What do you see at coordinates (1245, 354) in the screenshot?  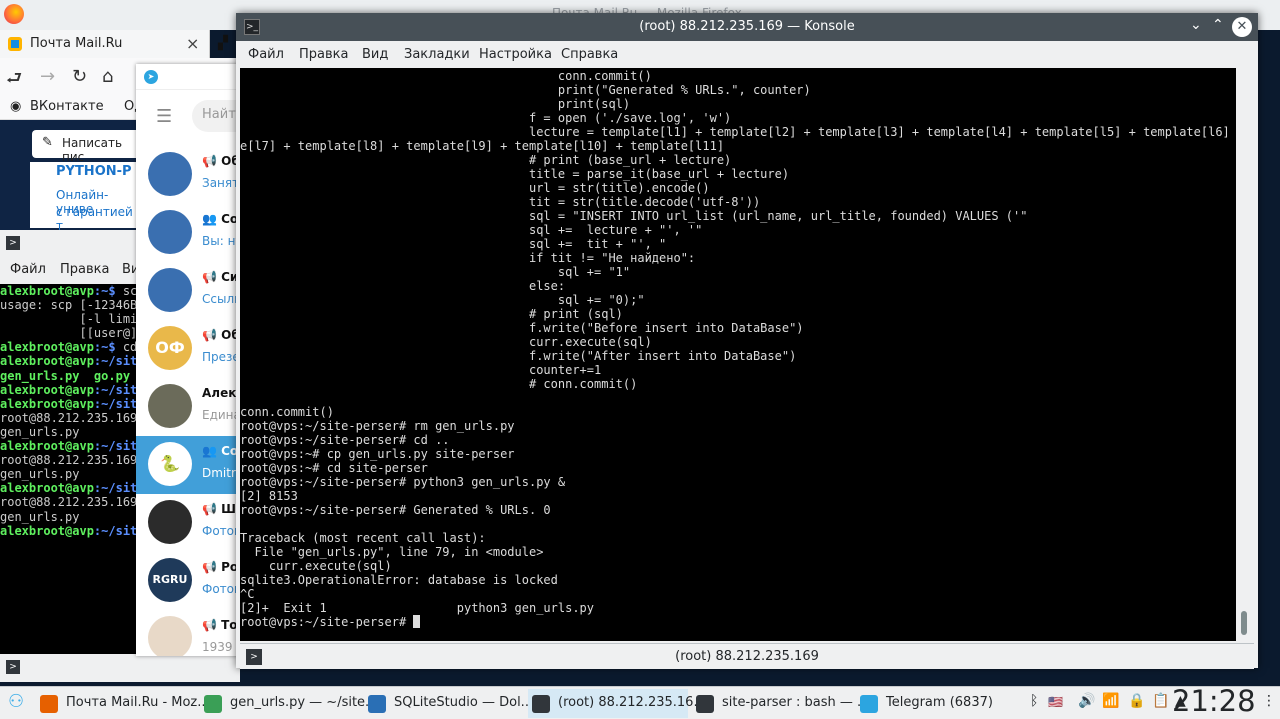 I see `terminal-scrollbar` at bounding box center [1245, 354].